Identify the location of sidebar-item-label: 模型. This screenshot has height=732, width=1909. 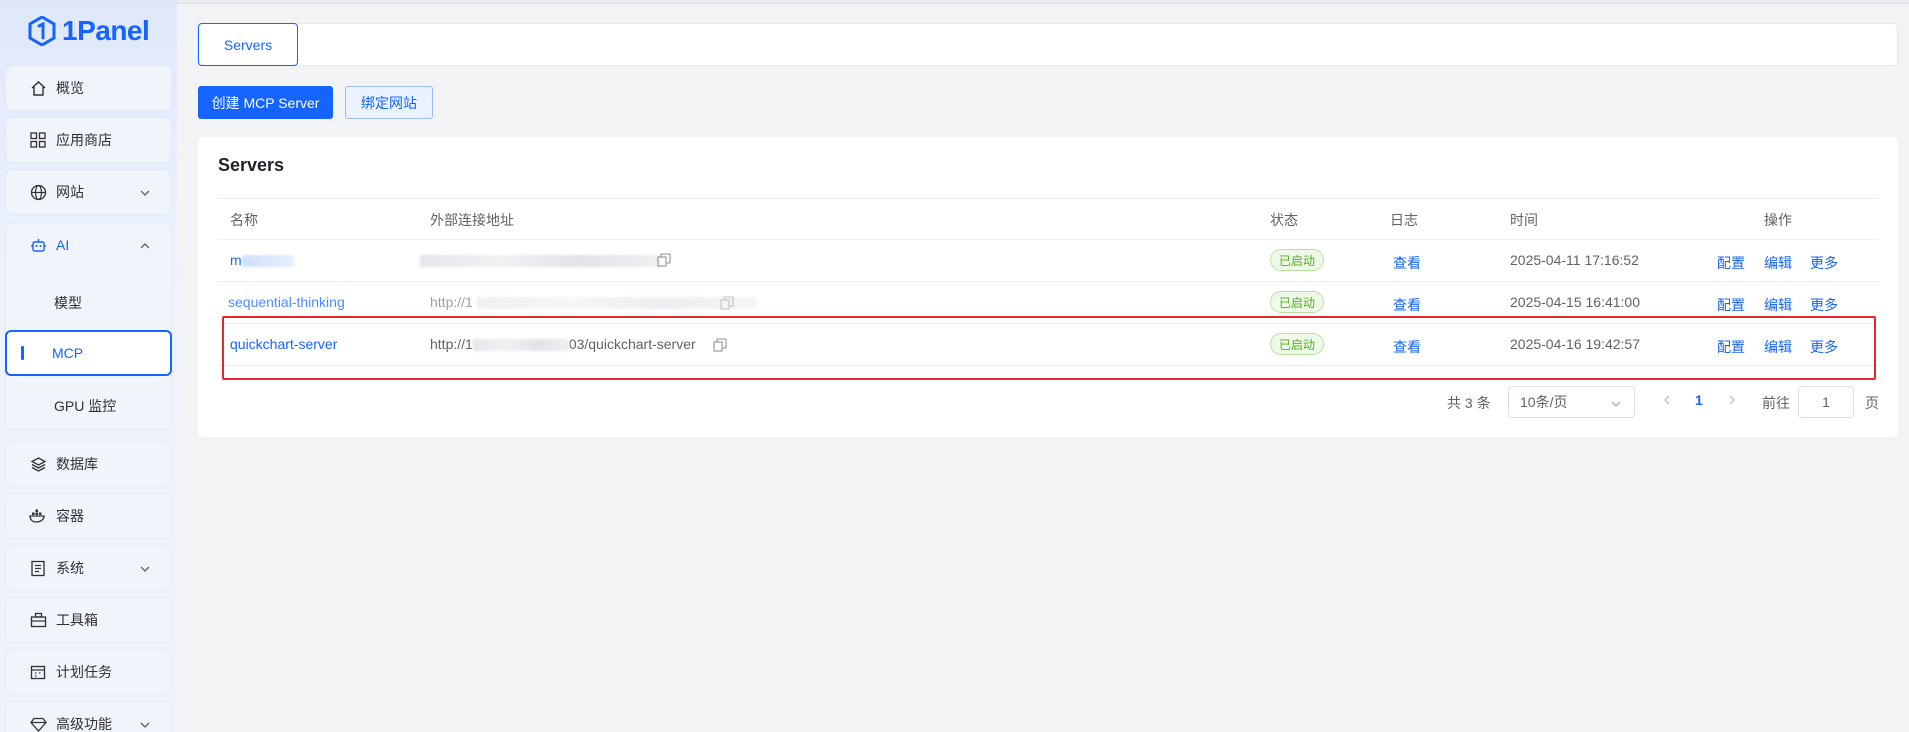
(68, 303).